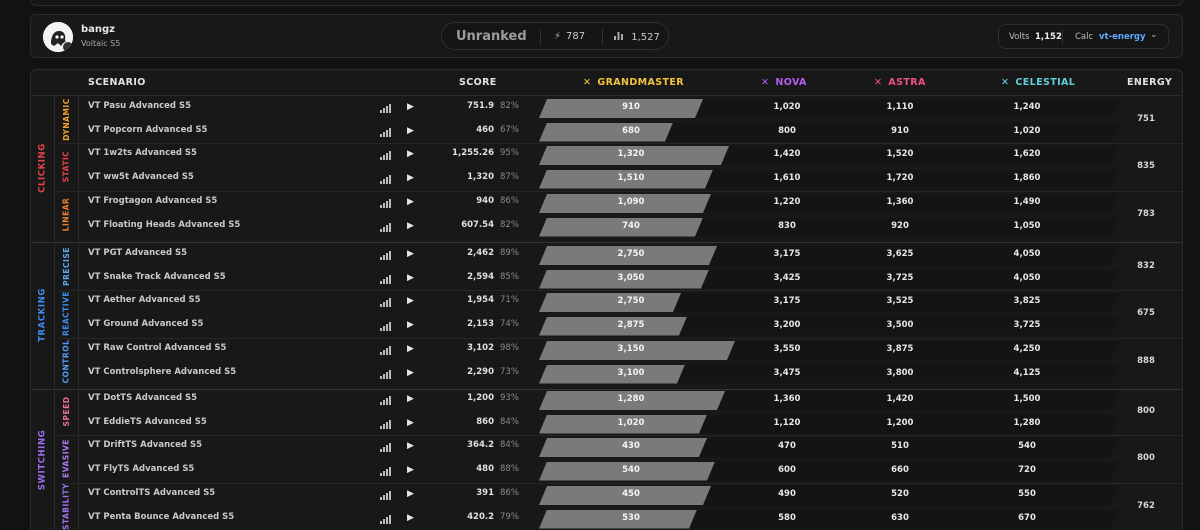 Image resolution: width=1200 pixels, height=530 pixels. What do you see at coordinates (145, 445) in the screenshot?
I see `scenario-name: VT DriftTS Advanced S5` at bounding box center [145, 445].